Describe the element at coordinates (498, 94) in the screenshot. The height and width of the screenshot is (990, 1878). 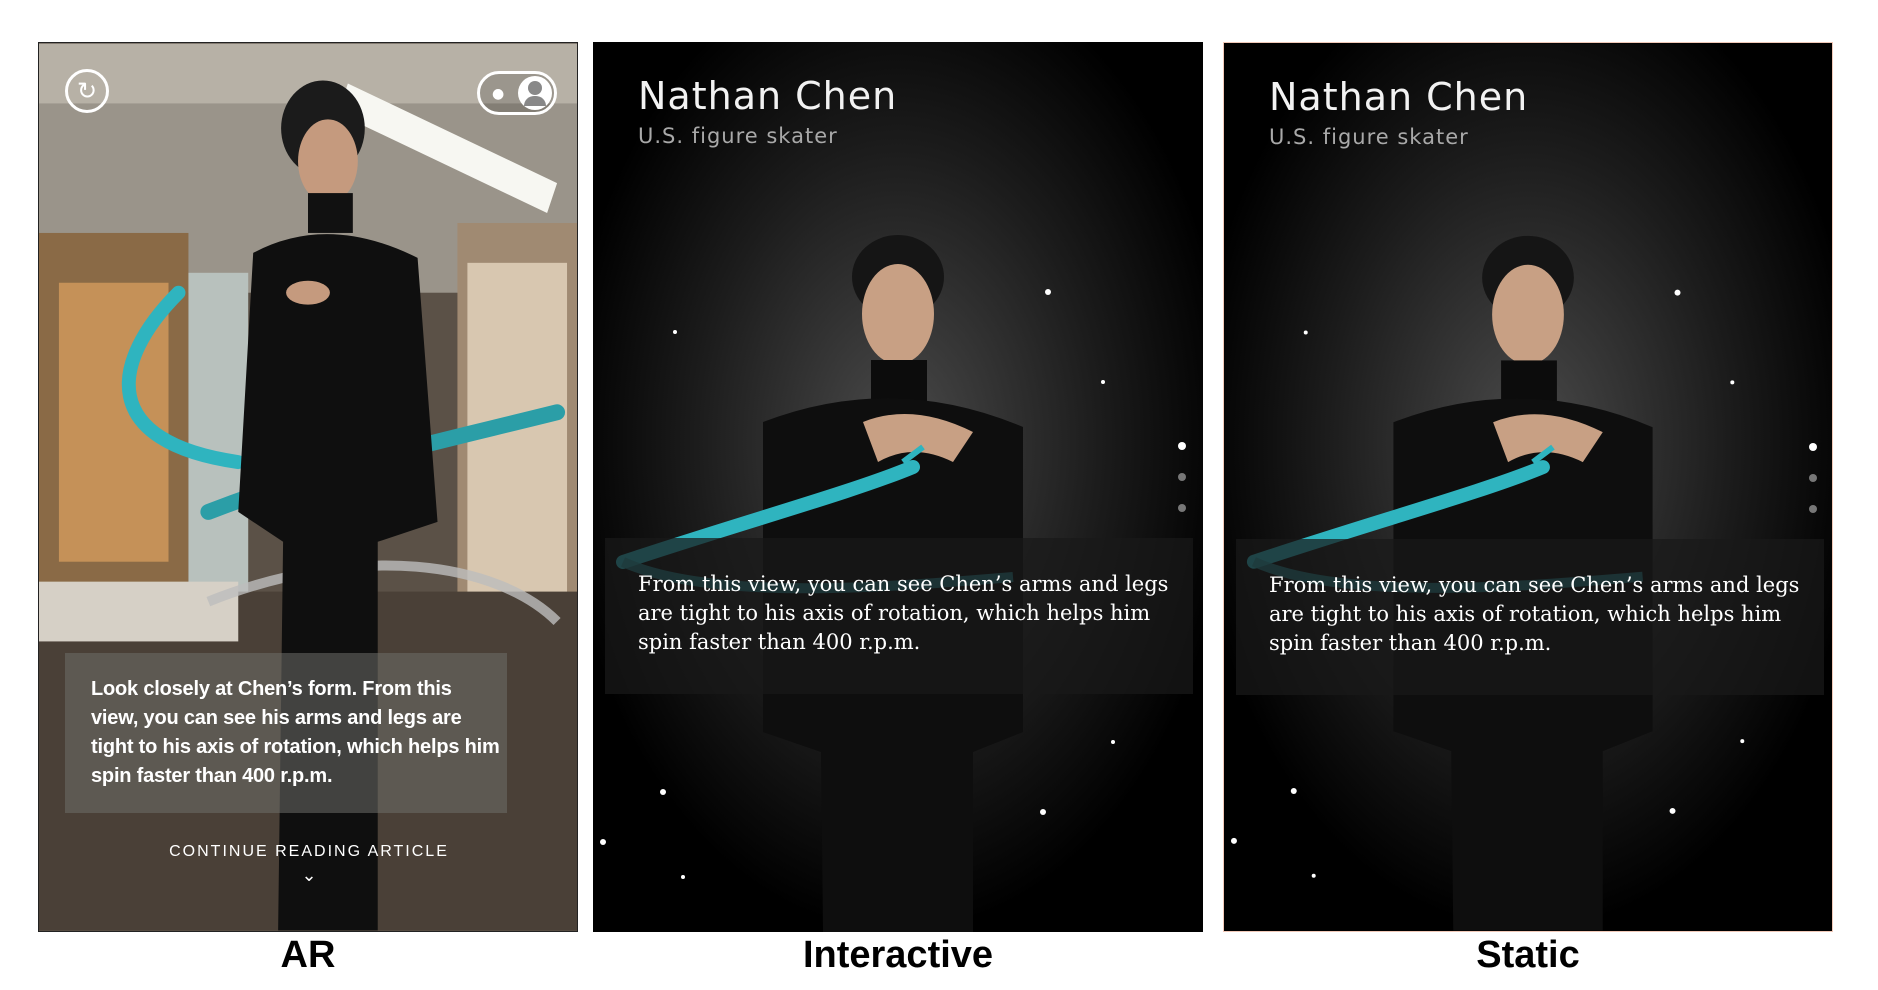
I see `person-small-icon: ●` at that location.